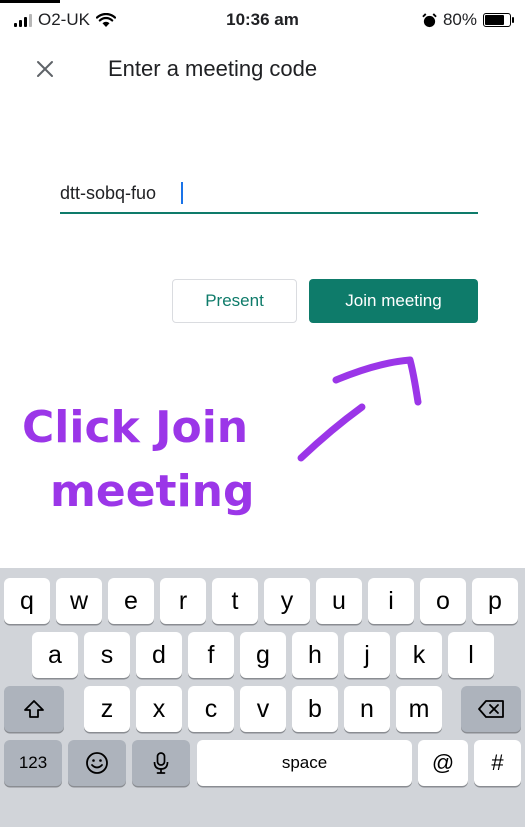 The image size is (525, 827). I want to click on key-v: v, so click(263, 709).